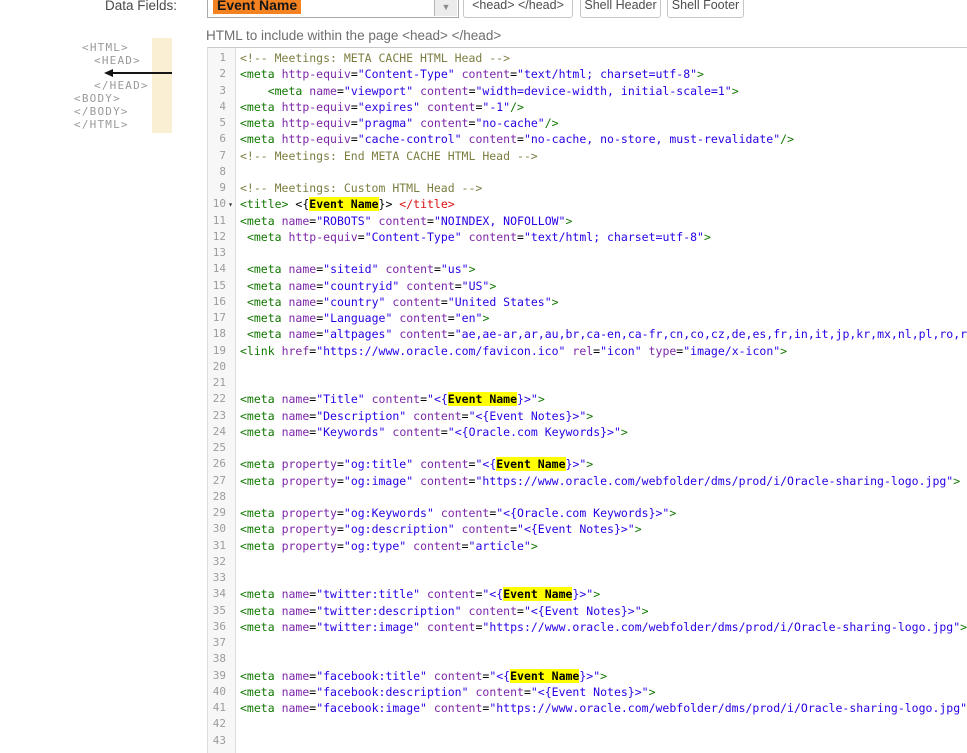  I want to click on line-number: 36, so click(219, 626).